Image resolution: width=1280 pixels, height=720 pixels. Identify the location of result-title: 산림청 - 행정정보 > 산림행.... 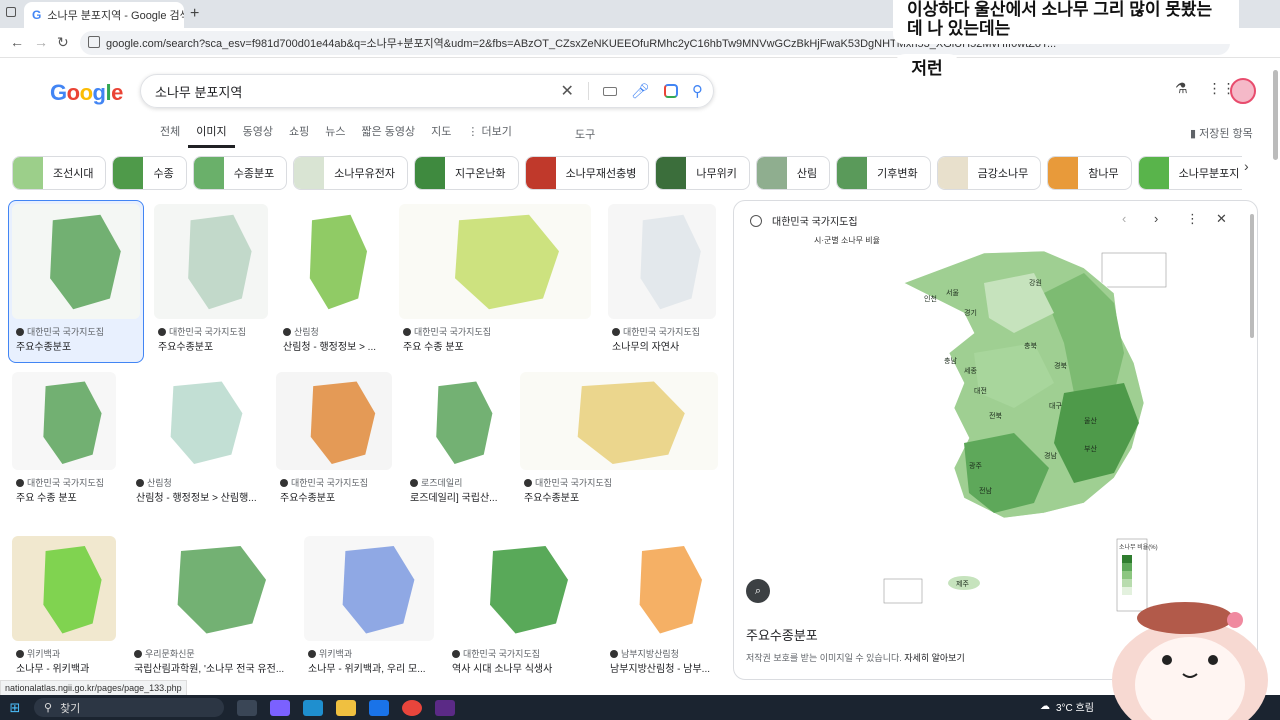
(201, 496).